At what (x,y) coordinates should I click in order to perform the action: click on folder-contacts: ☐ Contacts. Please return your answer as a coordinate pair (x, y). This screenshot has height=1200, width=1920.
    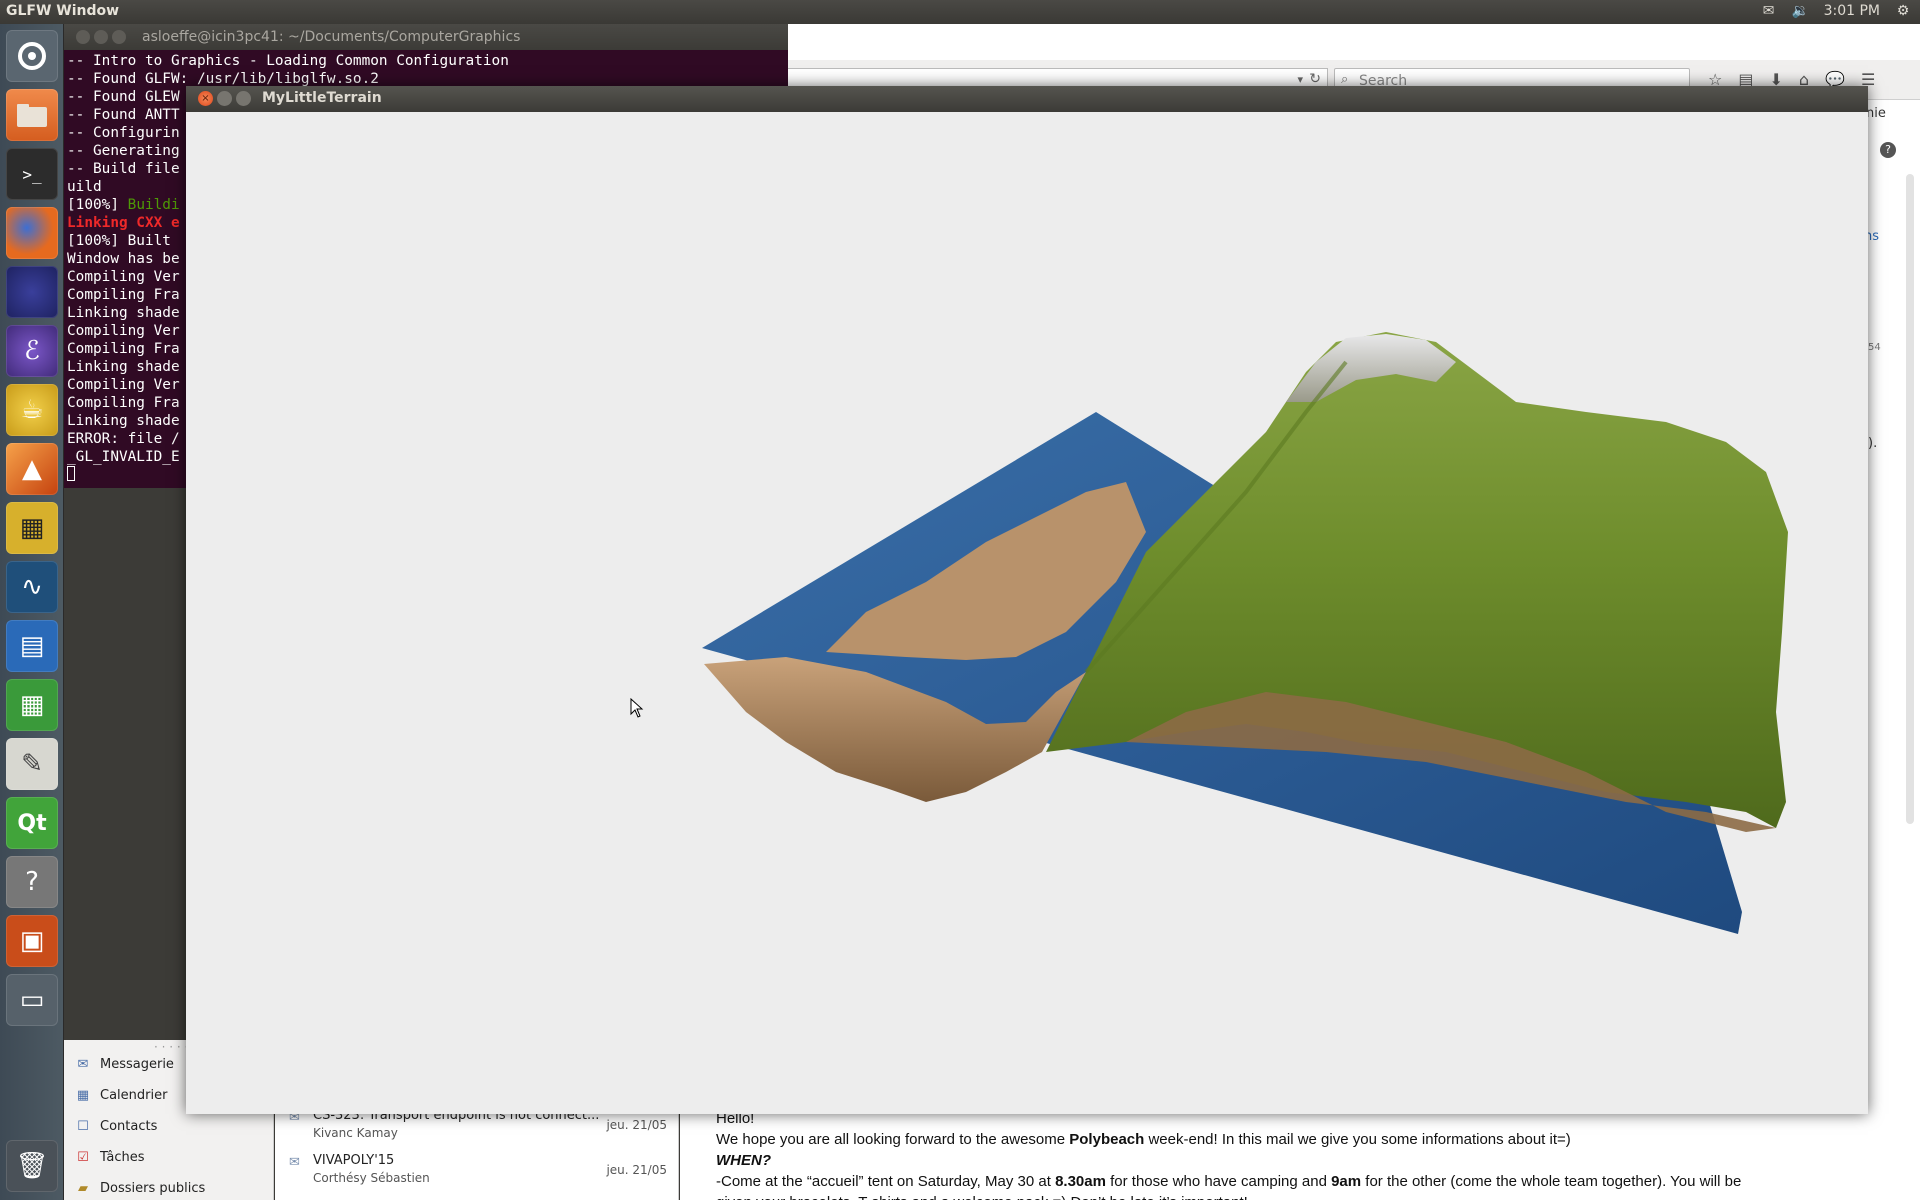
    Looking at the image, I should click on (115, 1126).